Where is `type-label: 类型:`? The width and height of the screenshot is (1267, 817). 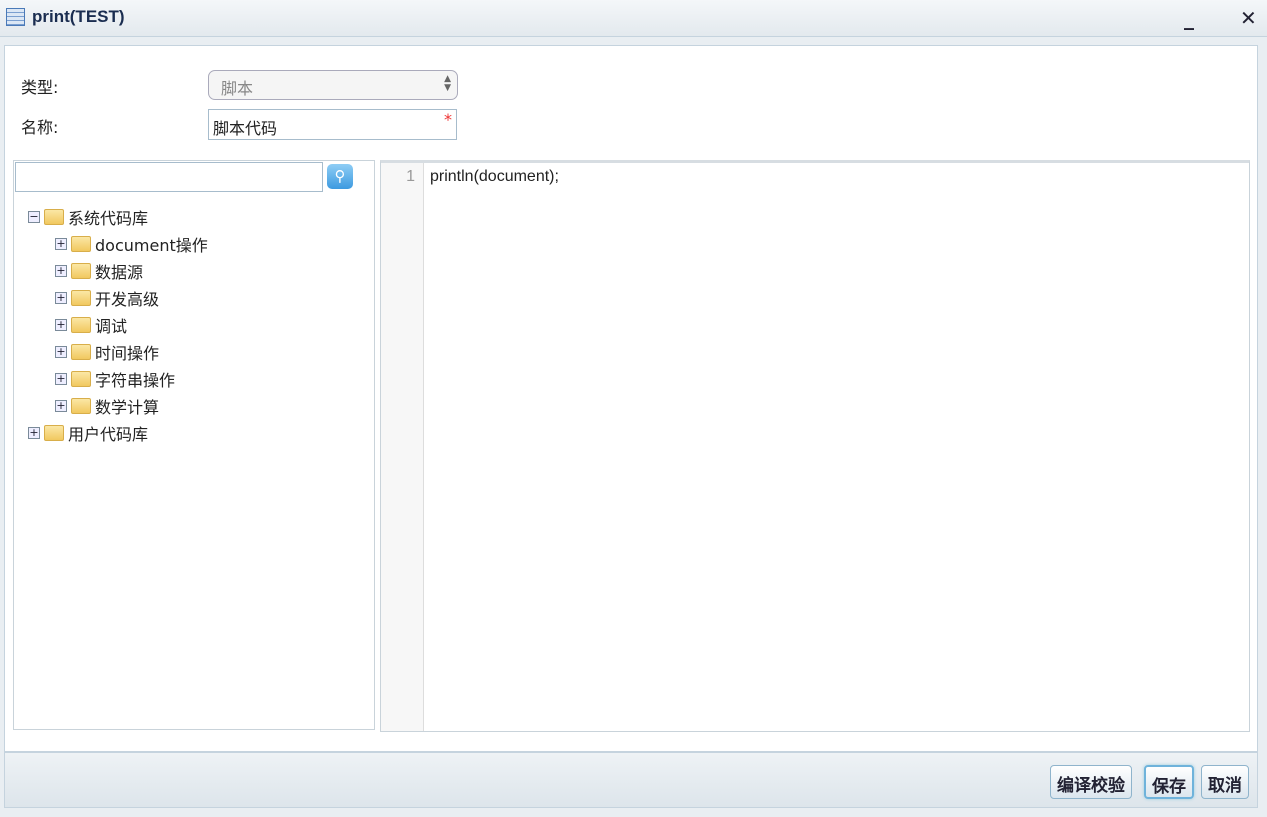
type-label: 类型: is located at coordinates (40, 87).